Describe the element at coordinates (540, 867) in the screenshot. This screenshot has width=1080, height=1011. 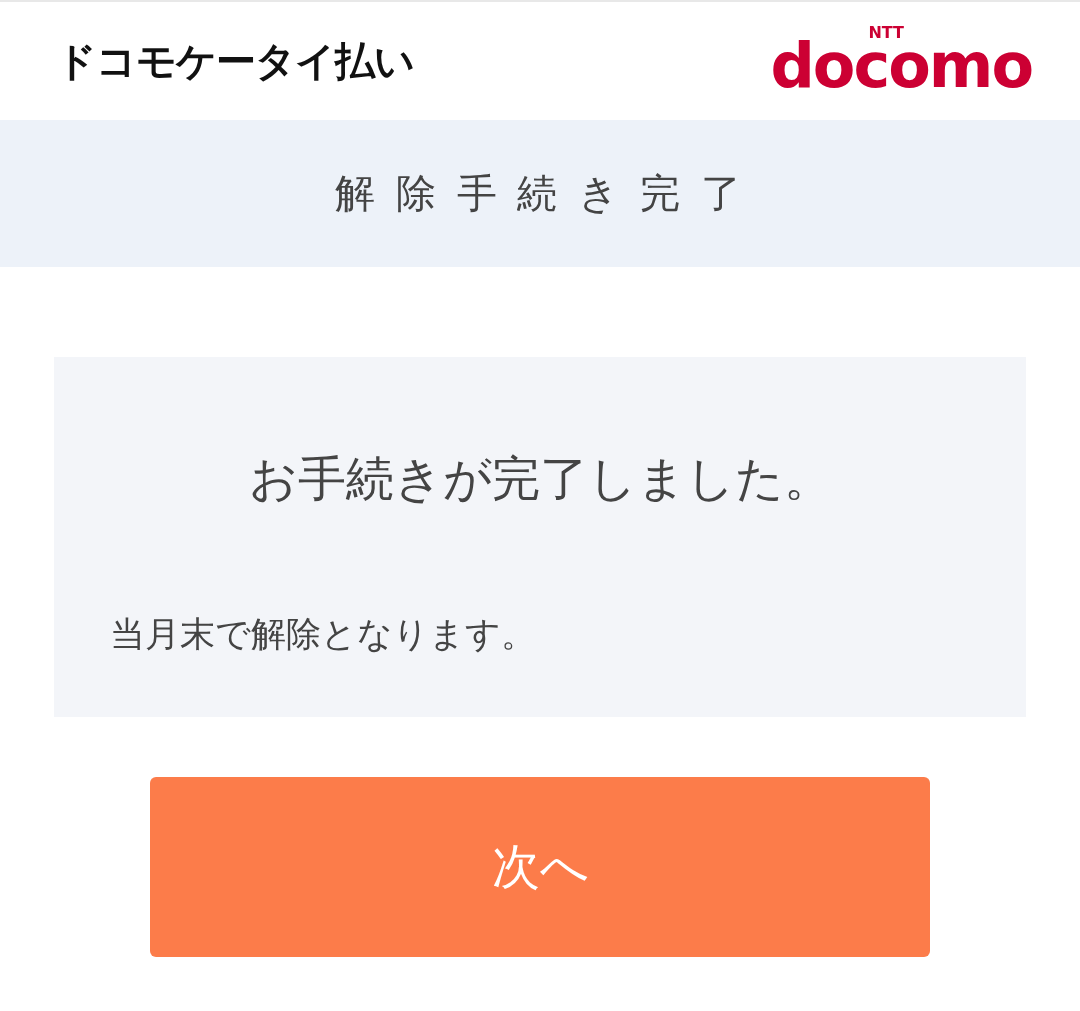
I see `next-button: 次へ` at that location.